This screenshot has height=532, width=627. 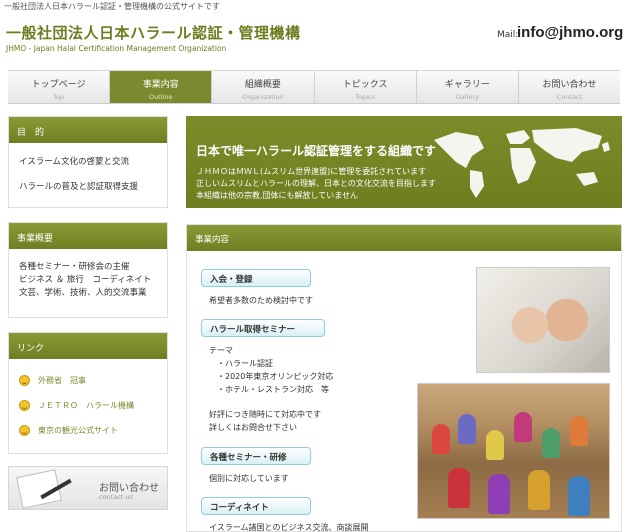 I want to click on nav-item-gallery: ギャラリー Gallery, so click(x=468, y=87).